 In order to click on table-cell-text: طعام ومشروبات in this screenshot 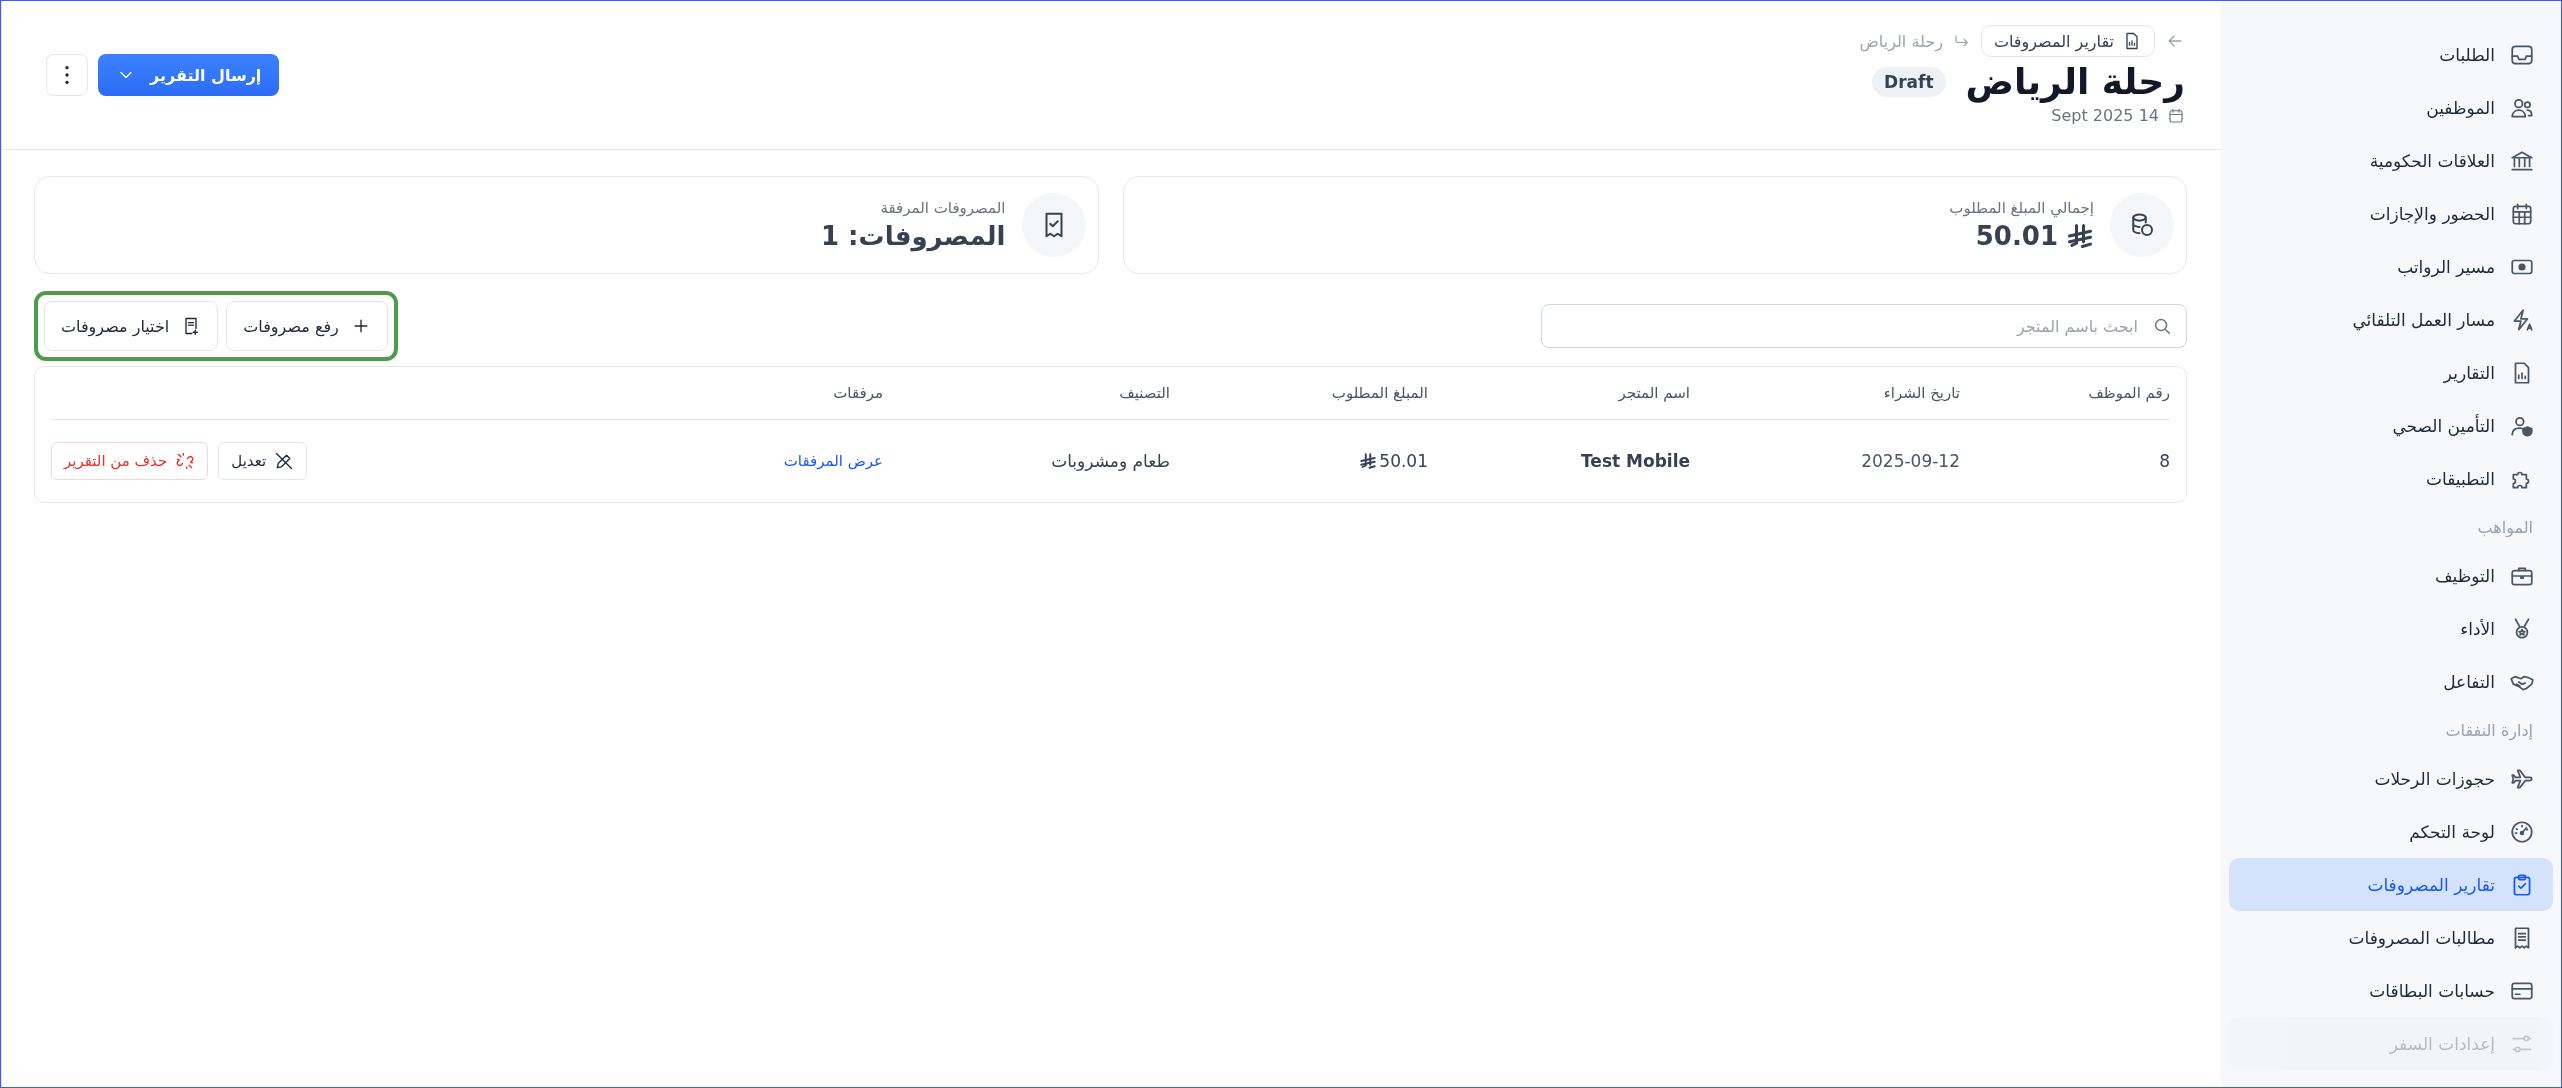, I will do `click(1110, 461)`.